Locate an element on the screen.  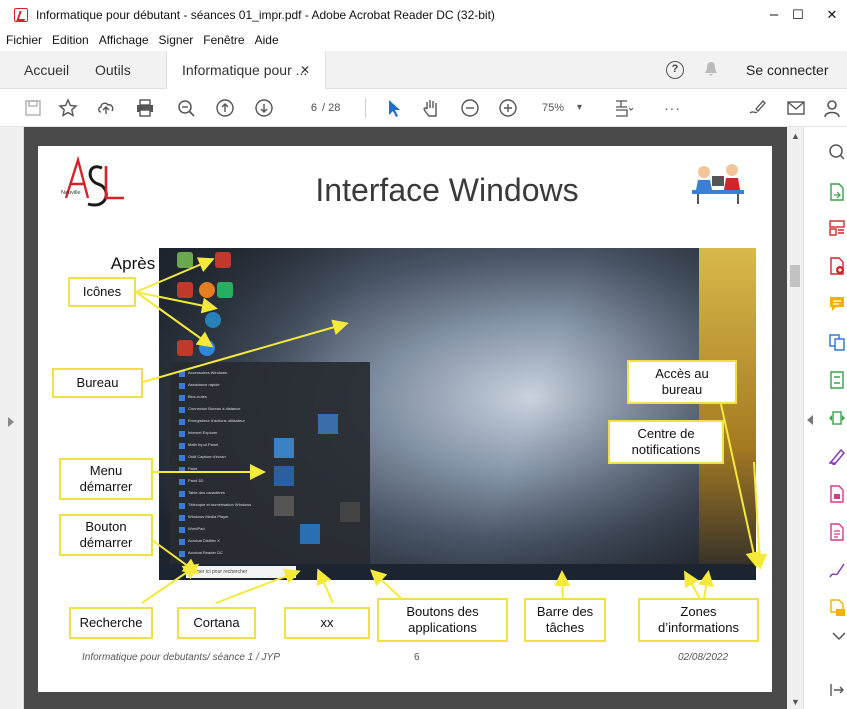
send-track-icon is located at coordinates (837, 608).